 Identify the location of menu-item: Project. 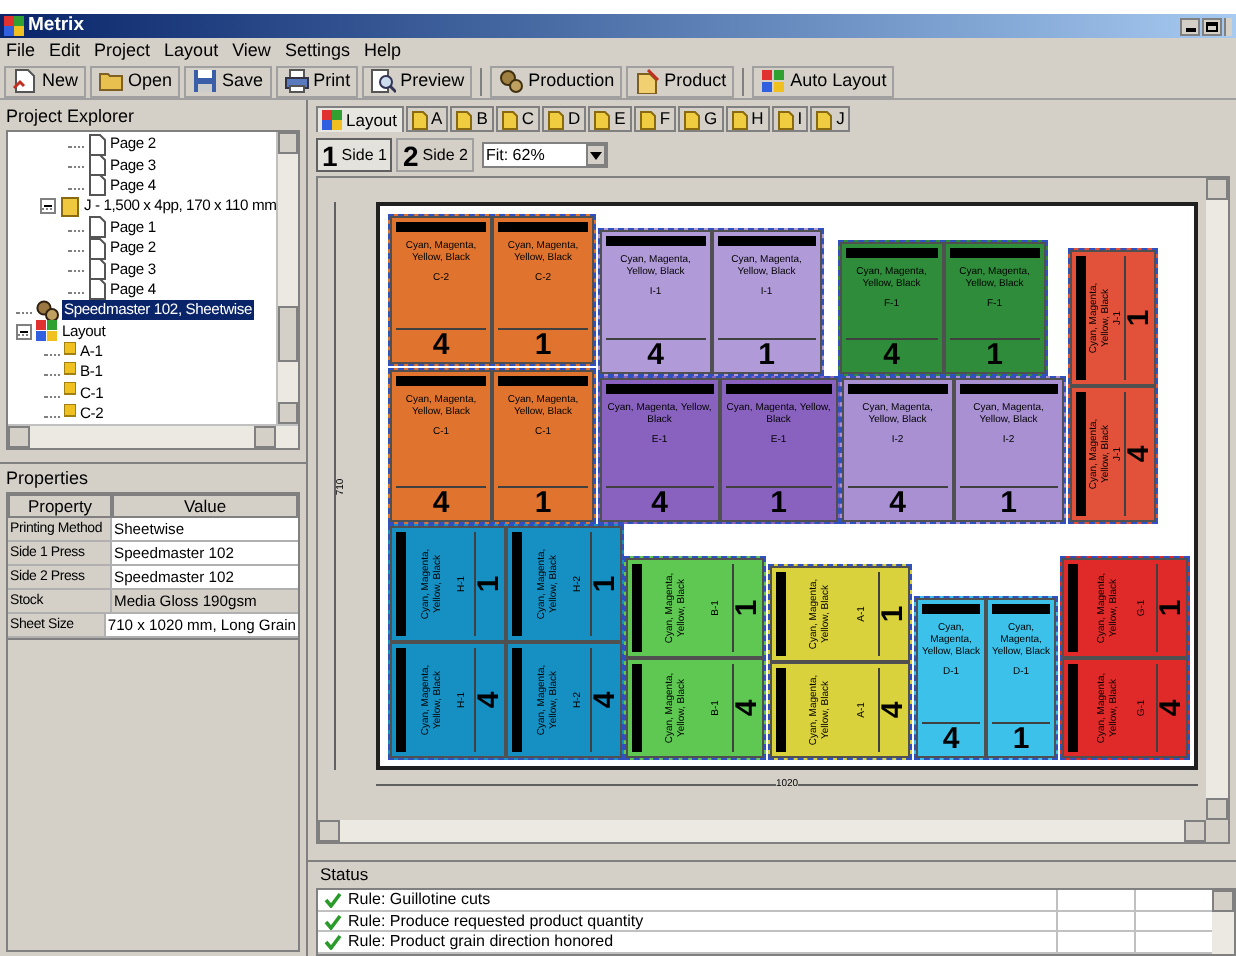
(122, 51).